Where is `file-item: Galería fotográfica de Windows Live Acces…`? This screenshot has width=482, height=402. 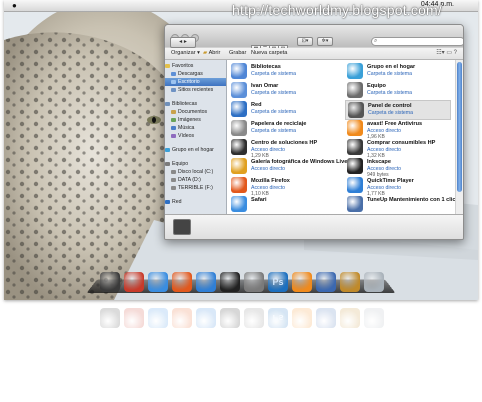
file-item: Galería fotográfica de Windows Live Acces… is located at coordinates (288, 167).